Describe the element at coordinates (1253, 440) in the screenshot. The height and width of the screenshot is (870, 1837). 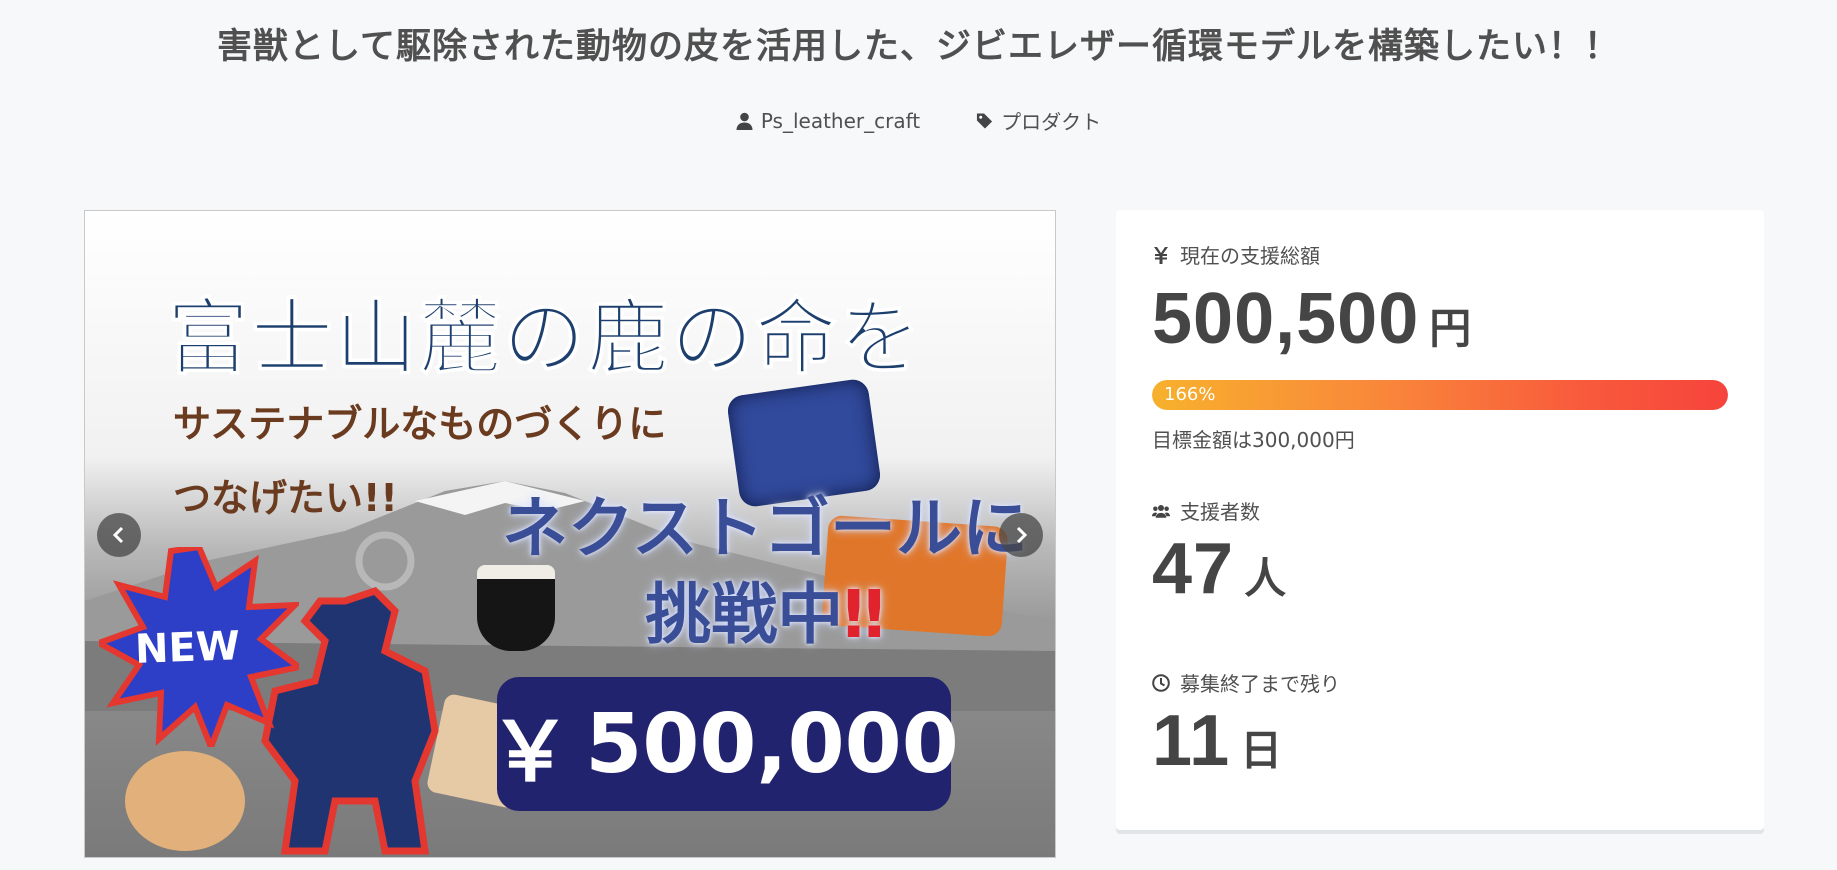
I see `goal-amount: 目標金額は300,000円` at that location.